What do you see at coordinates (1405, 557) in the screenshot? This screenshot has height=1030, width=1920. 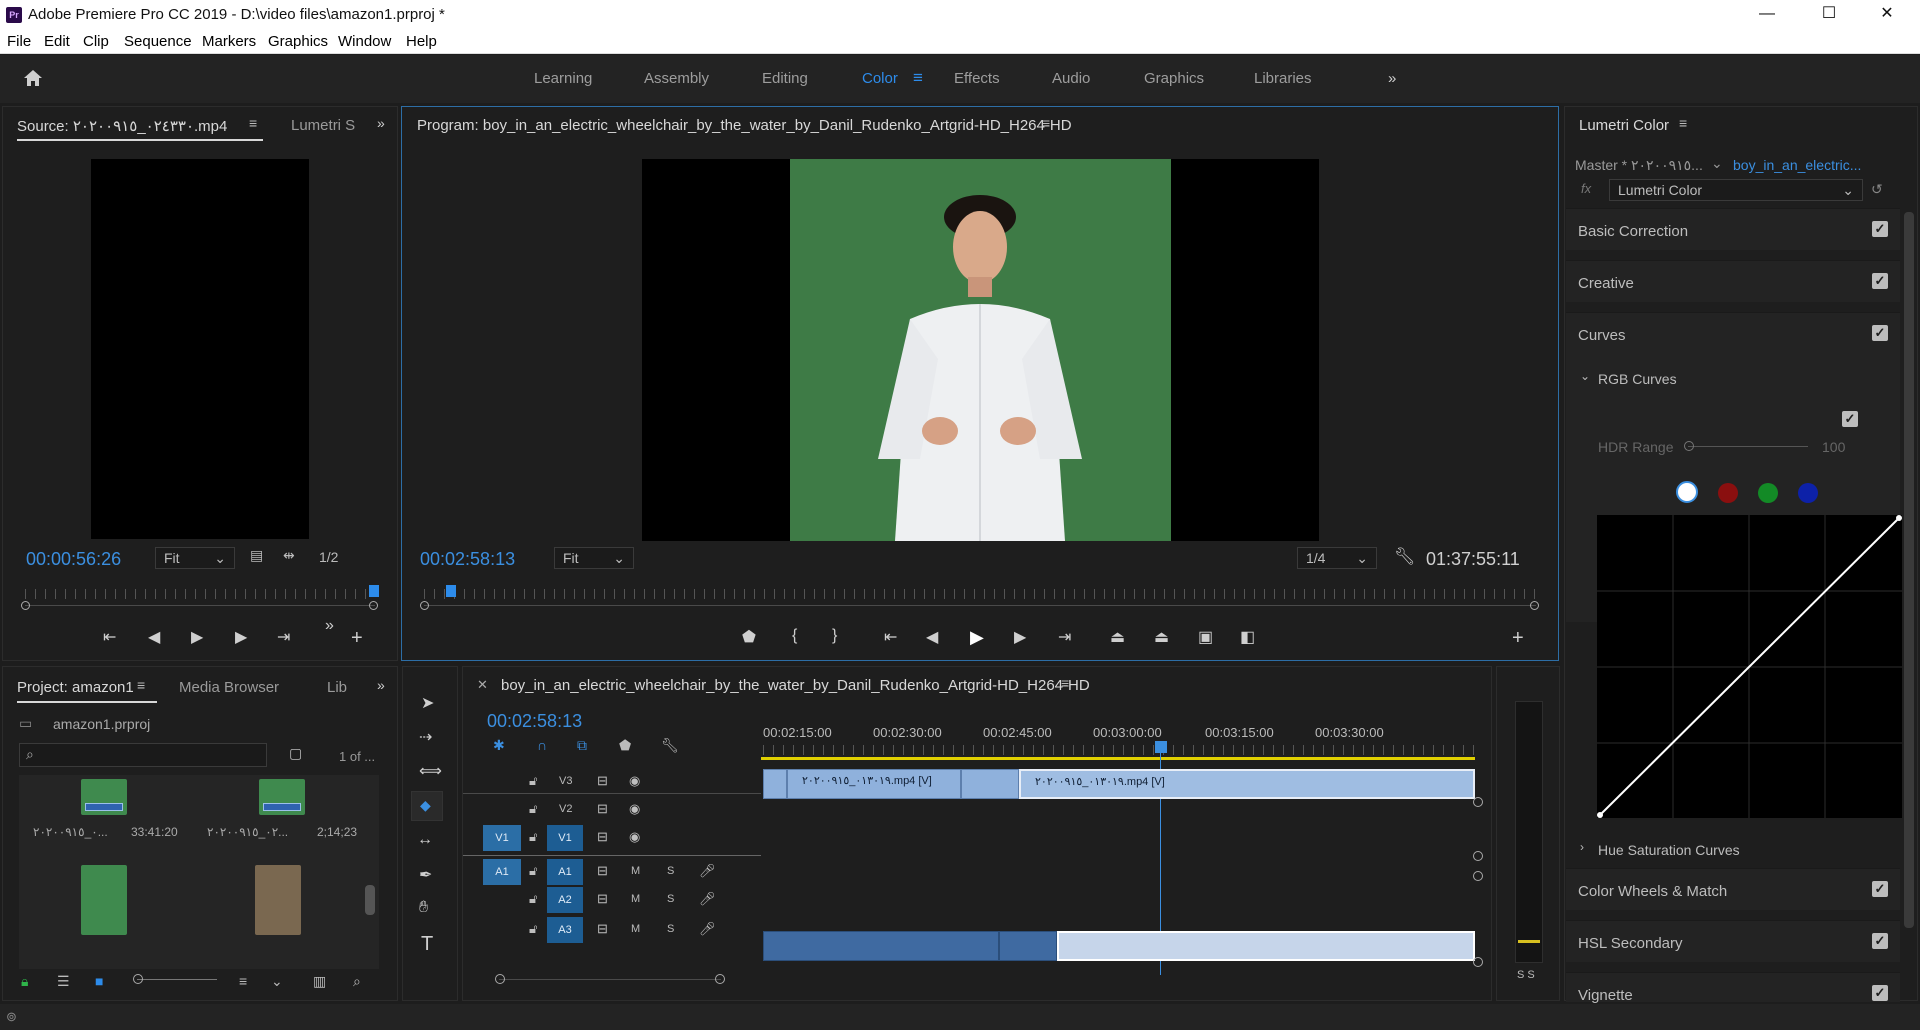 I see `wrench-icon: 🔧︎` at bounding box center [1405, 557].